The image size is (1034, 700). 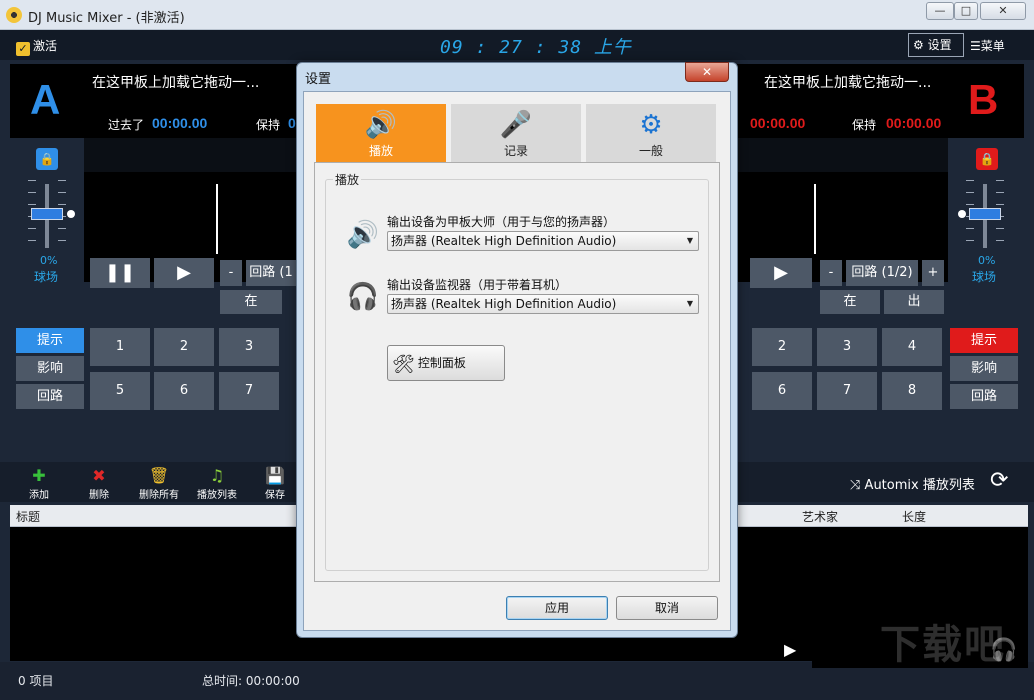 What do you see at coordinates (403, 364) in the screenshot?
I see `tools-icon: 🛠` at bounding box center [403, 364].